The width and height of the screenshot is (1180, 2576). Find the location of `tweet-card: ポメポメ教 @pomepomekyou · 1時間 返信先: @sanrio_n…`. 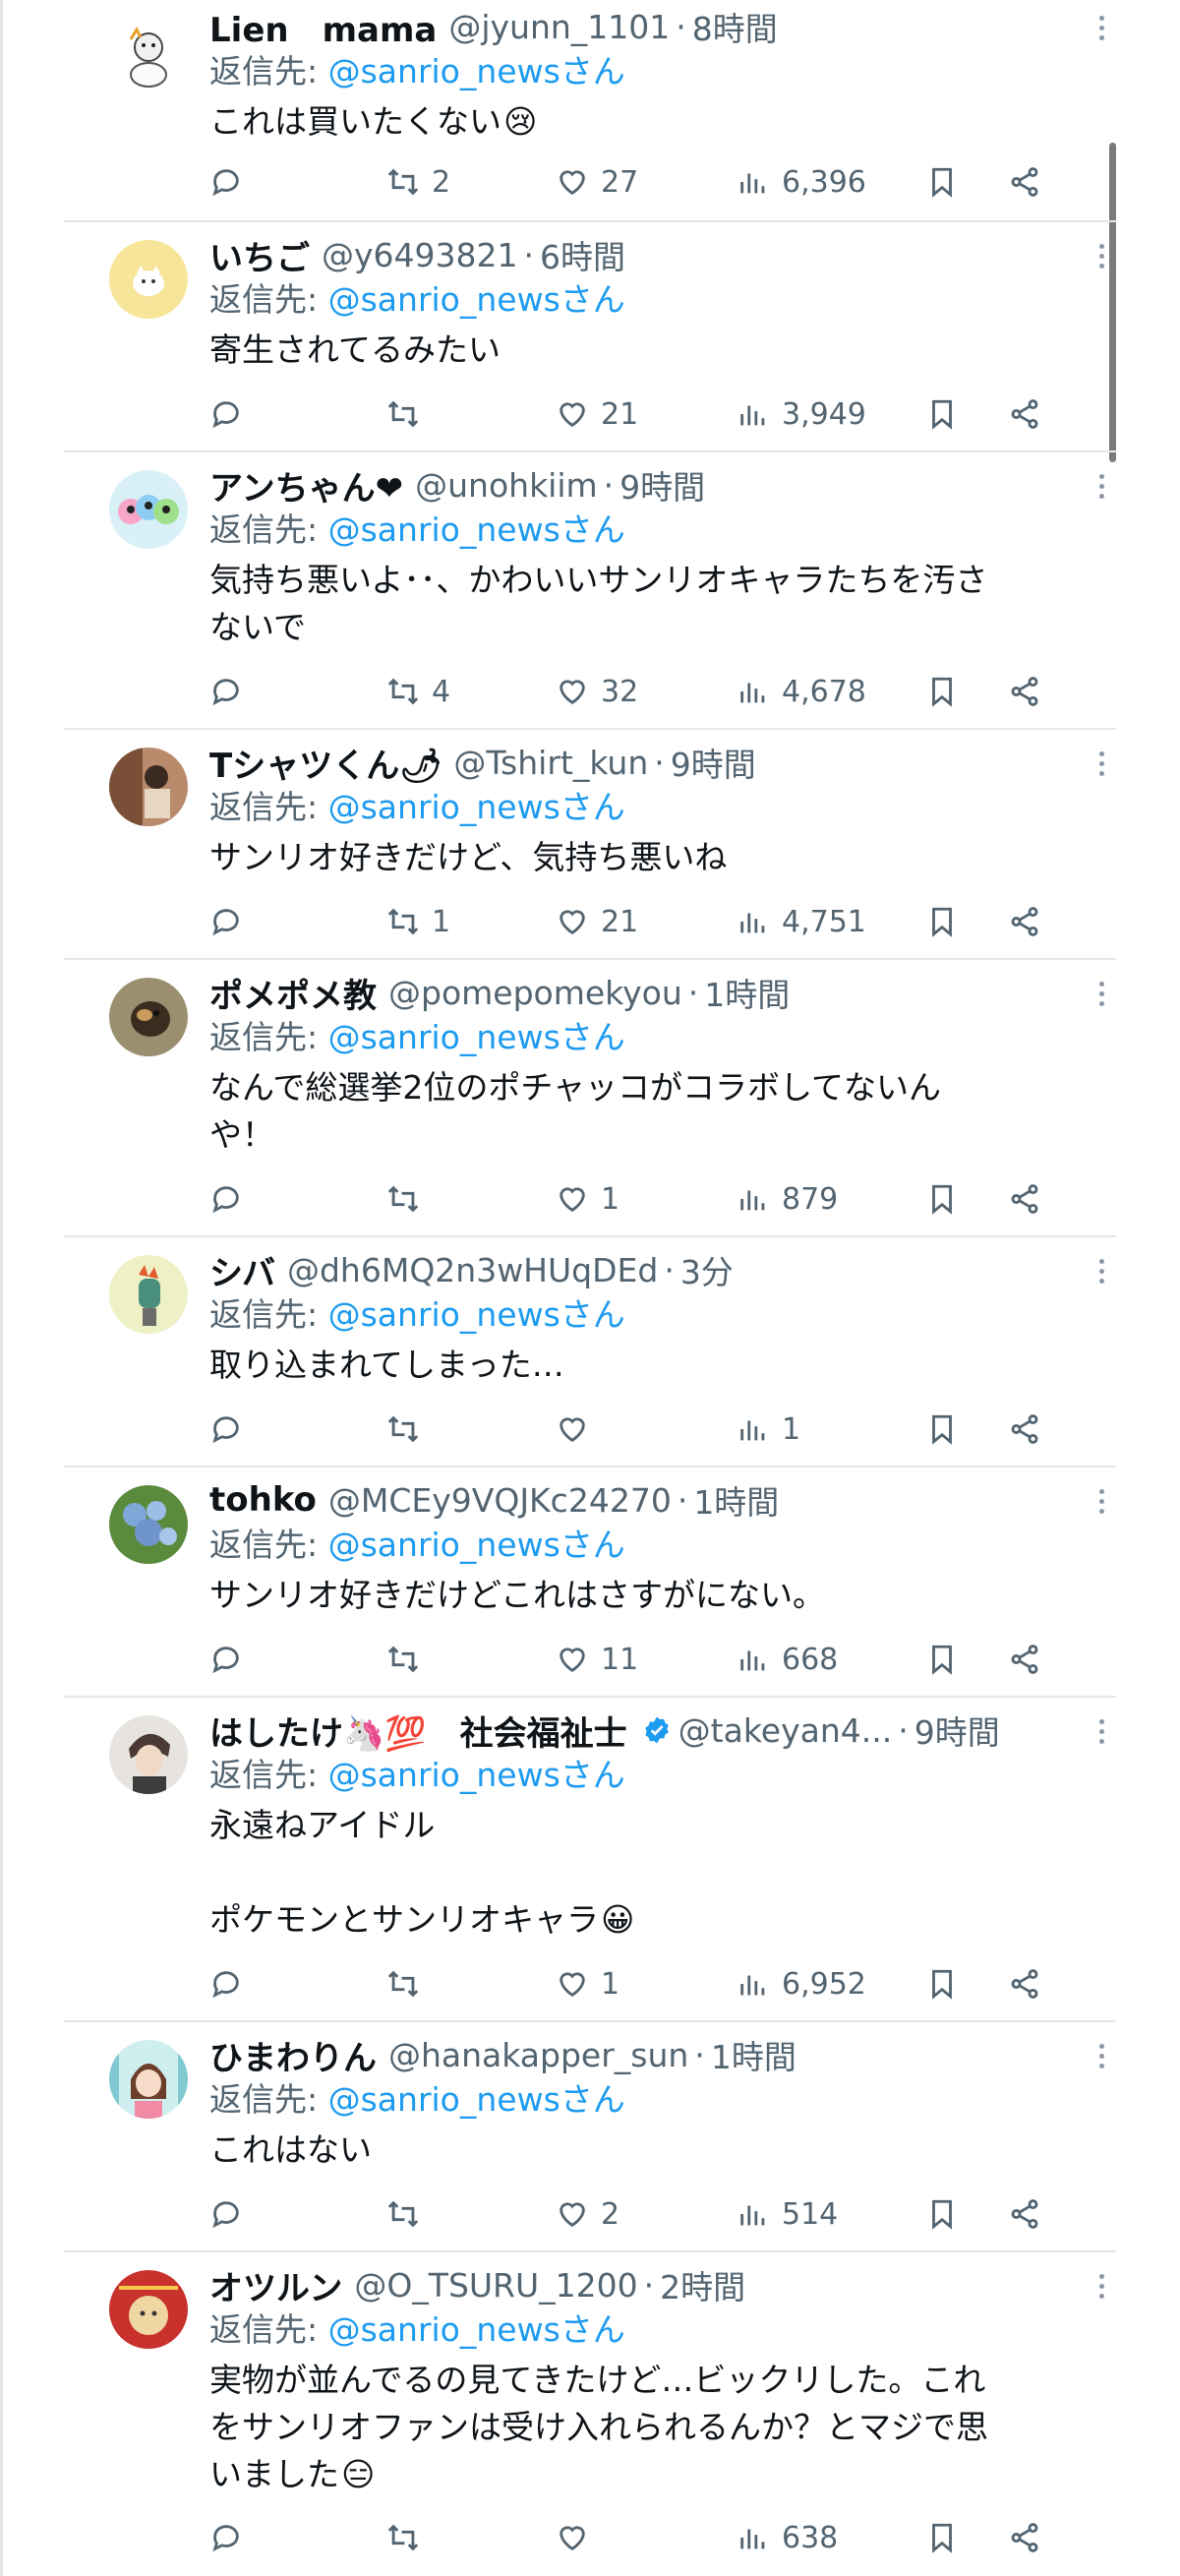

tweet-card: ポメポメ教 @pomepomekyou · 1時間 返信先: @sanrio_n… is located at coordinates (590, 1098).